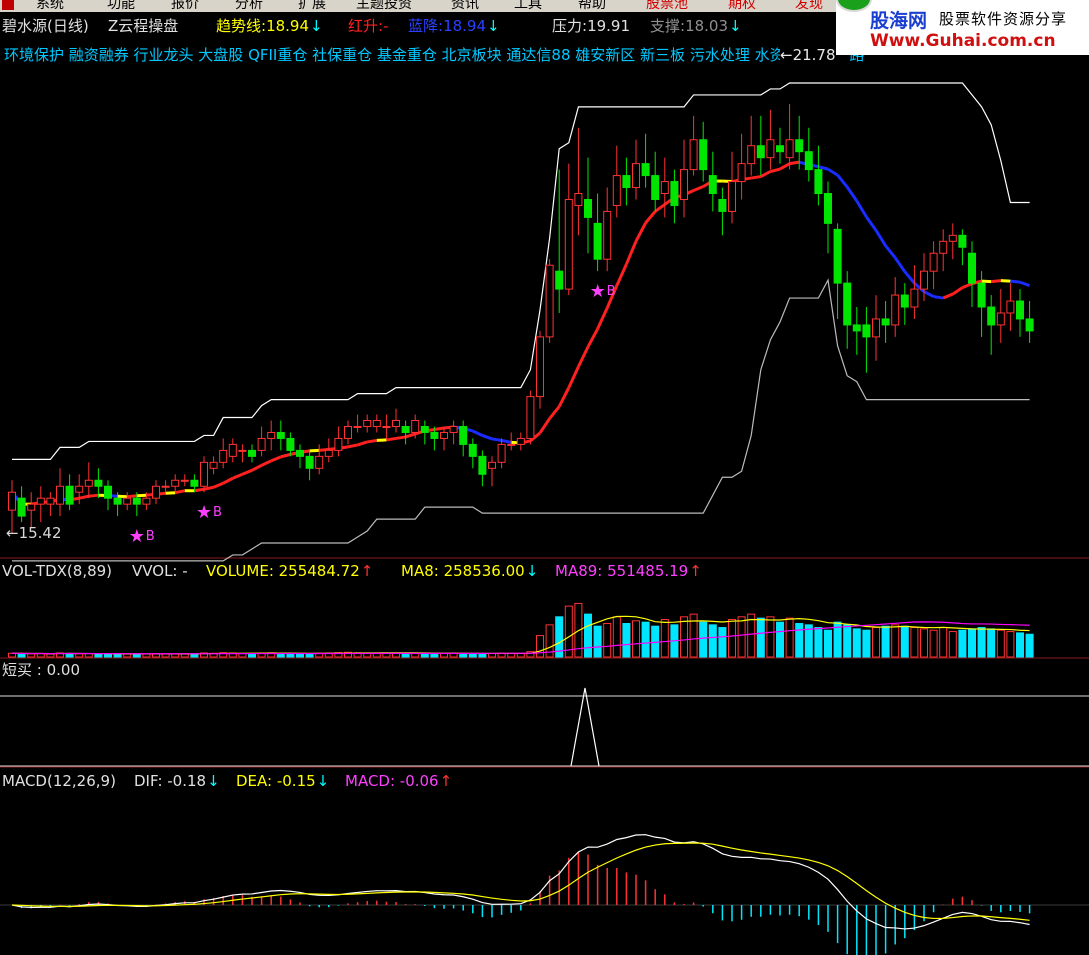  What do you see at coordinates (493, 26) in the screenshot?
I see `blue-arrow-icon: ↓` at bounding box center [493, 26].